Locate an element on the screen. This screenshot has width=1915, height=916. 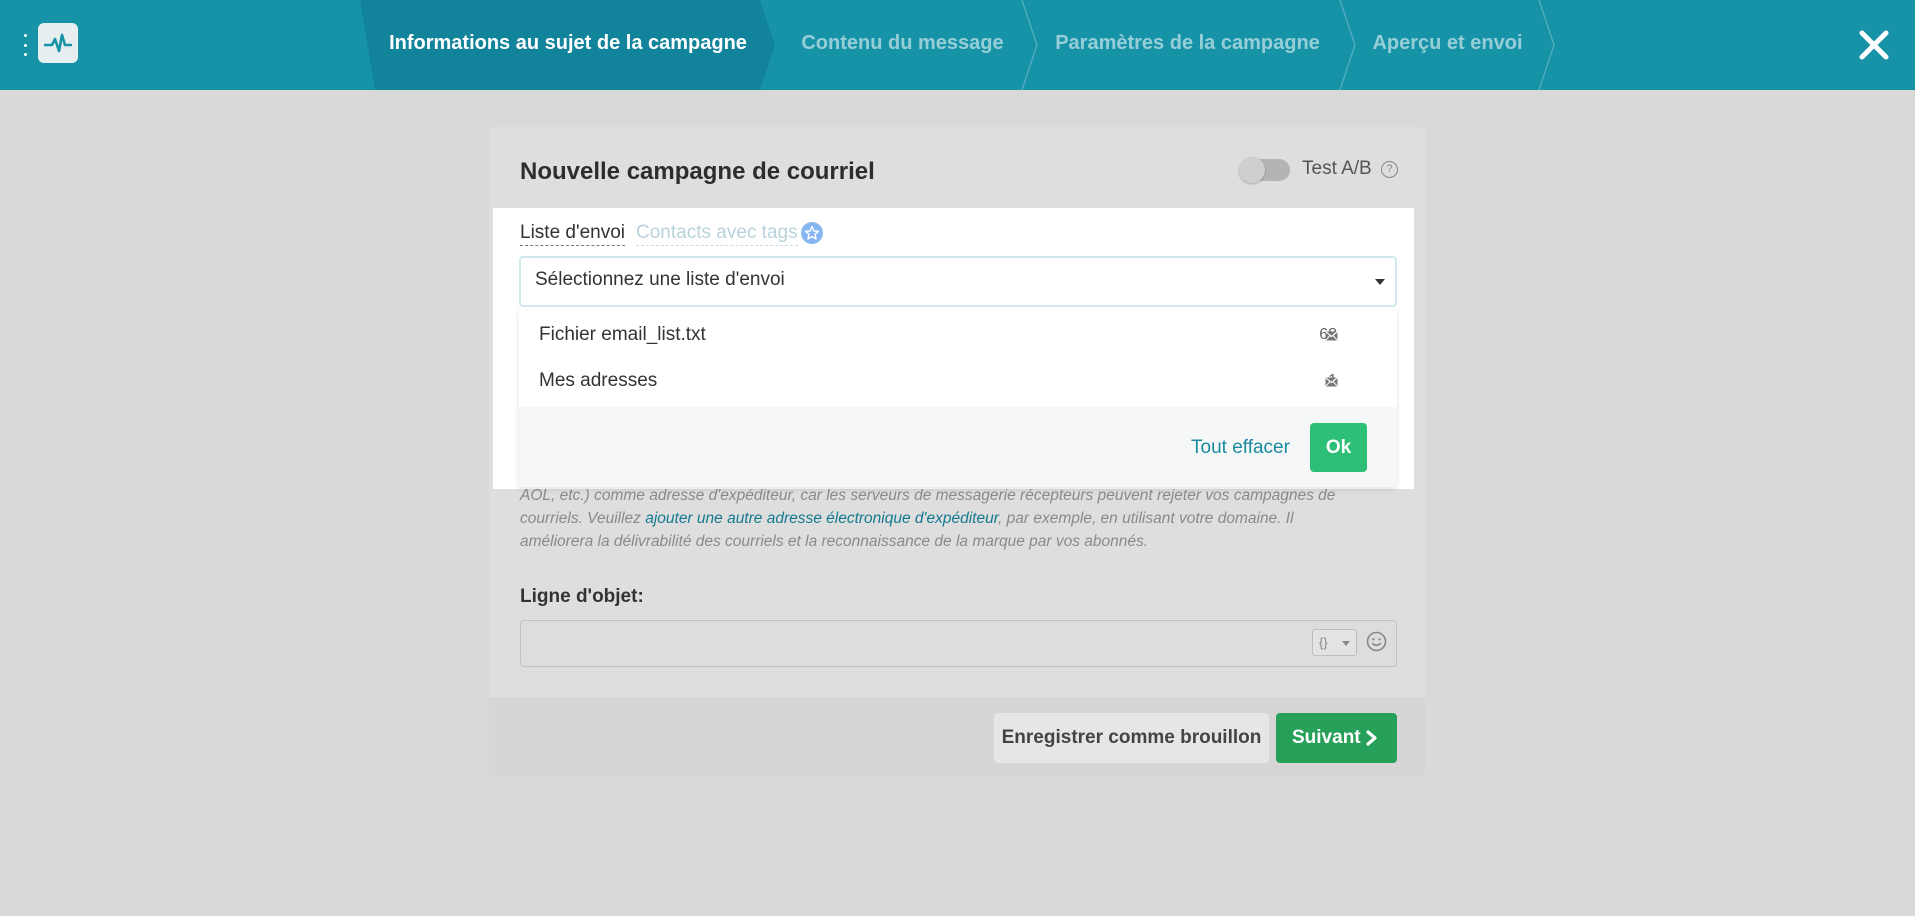
insert-variable-button: {} is located at coordinates (1334, 642).